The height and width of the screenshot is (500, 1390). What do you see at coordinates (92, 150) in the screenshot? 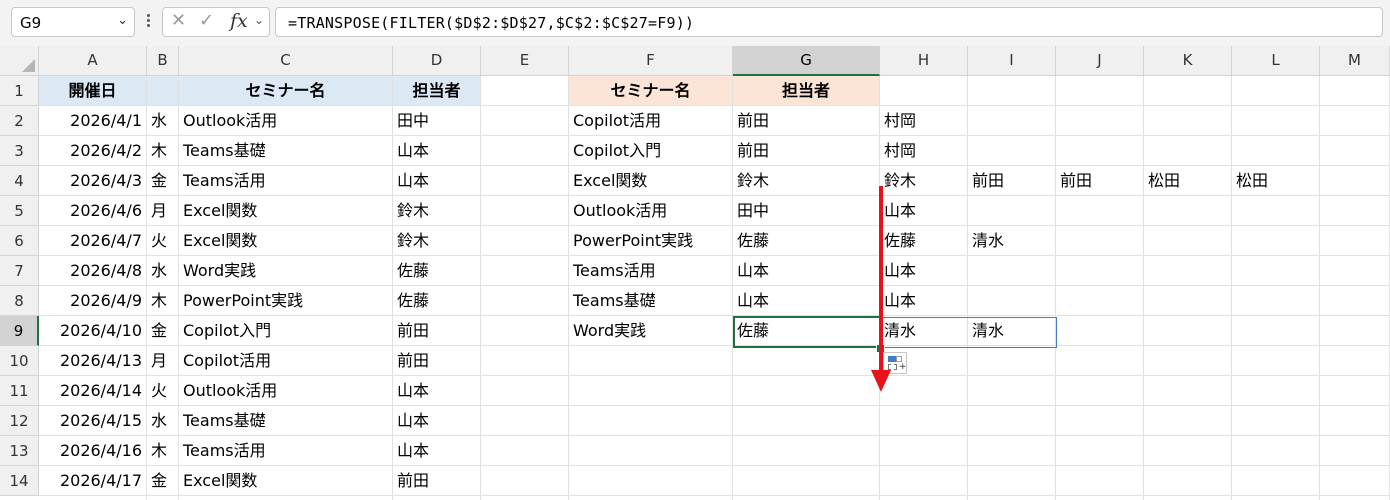
I see `date-cell: 2026/4/2` at bounding box center [92, 150].